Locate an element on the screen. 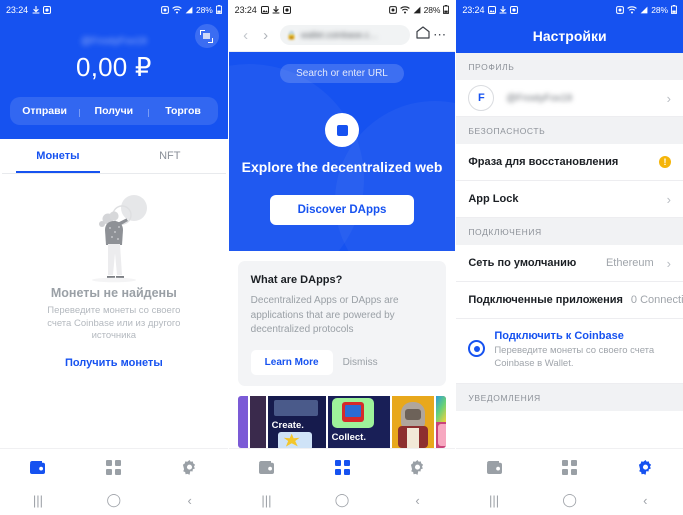 The image size is (683, 515). status-bar-settings: 23:24 28% is located at coordinates (569, 9).